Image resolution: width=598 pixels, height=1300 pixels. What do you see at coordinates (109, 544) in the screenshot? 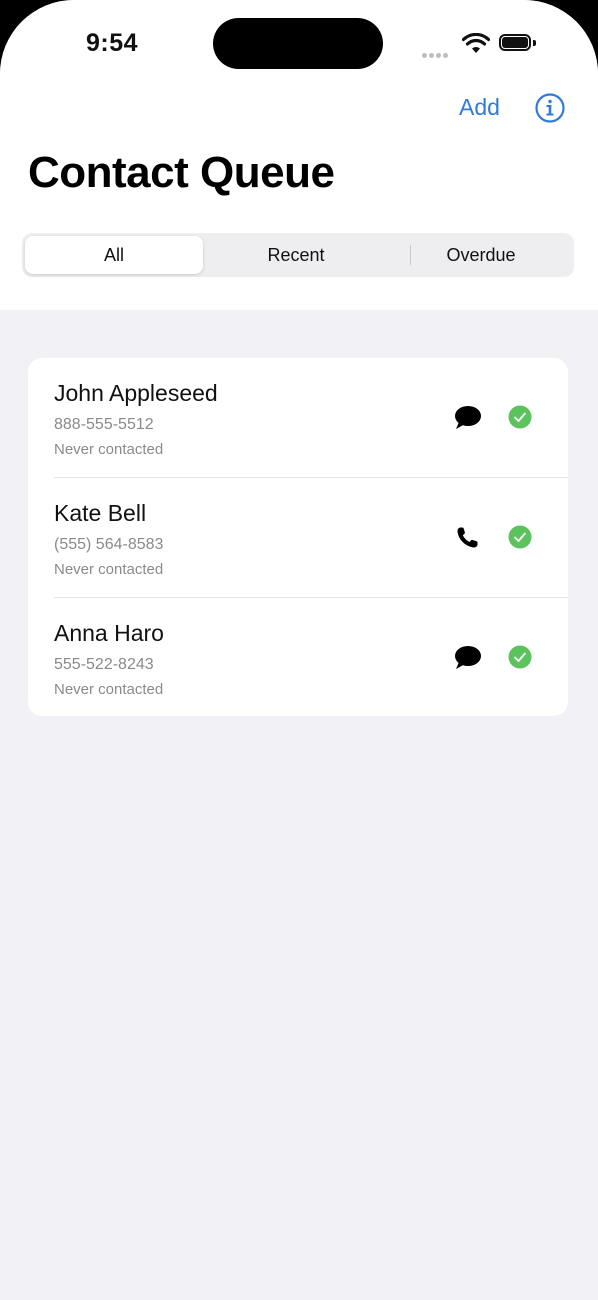
I see `contact-phone: (555) 564-8583` at bounding box center [109, 544].